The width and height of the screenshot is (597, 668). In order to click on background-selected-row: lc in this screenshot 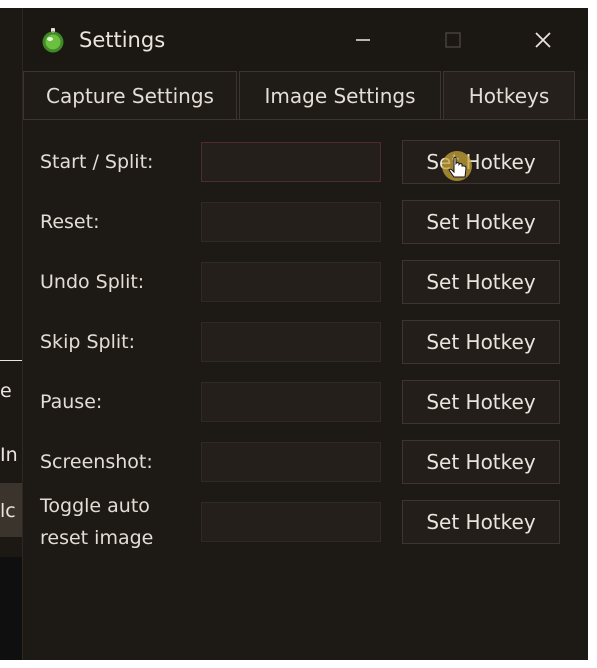, I will do `click(11, 510)`.